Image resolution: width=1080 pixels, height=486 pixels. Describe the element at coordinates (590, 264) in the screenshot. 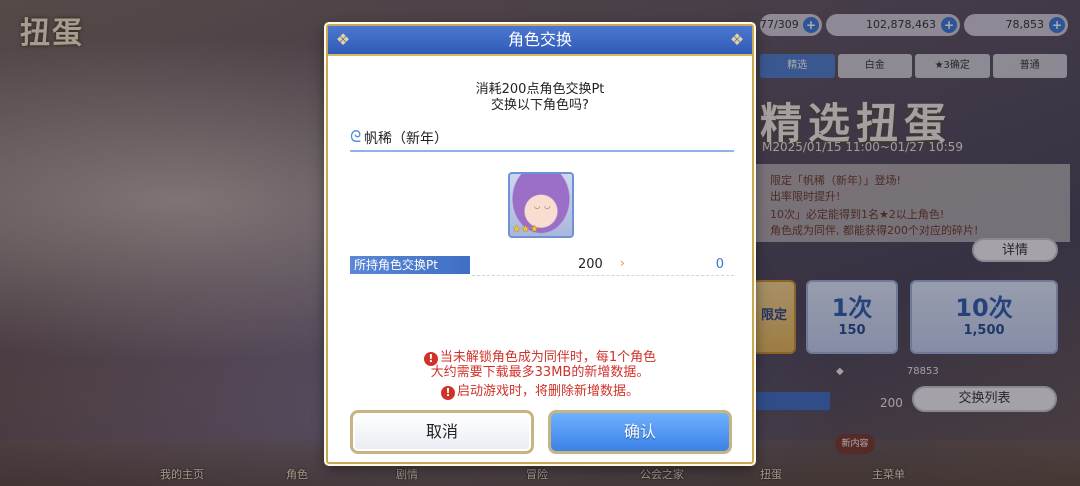

I see `pt-cost: 200` at that location.